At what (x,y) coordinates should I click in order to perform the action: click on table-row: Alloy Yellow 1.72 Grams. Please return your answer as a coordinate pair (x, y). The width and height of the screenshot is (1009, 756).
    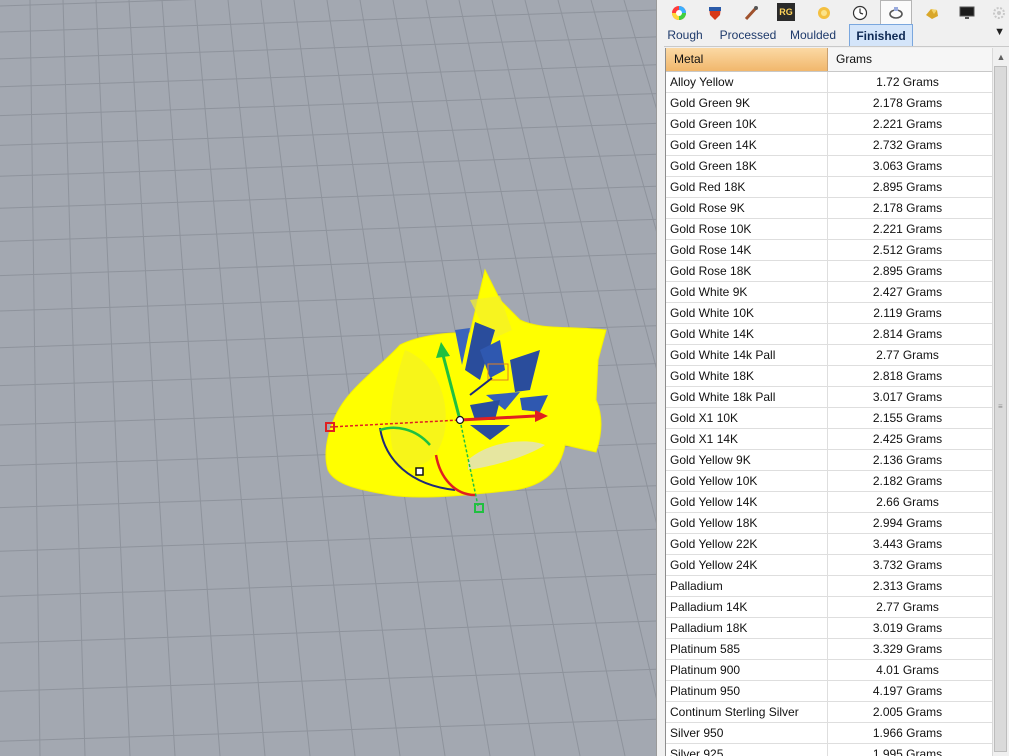
    Looking at the image, I should click on (829, 82).